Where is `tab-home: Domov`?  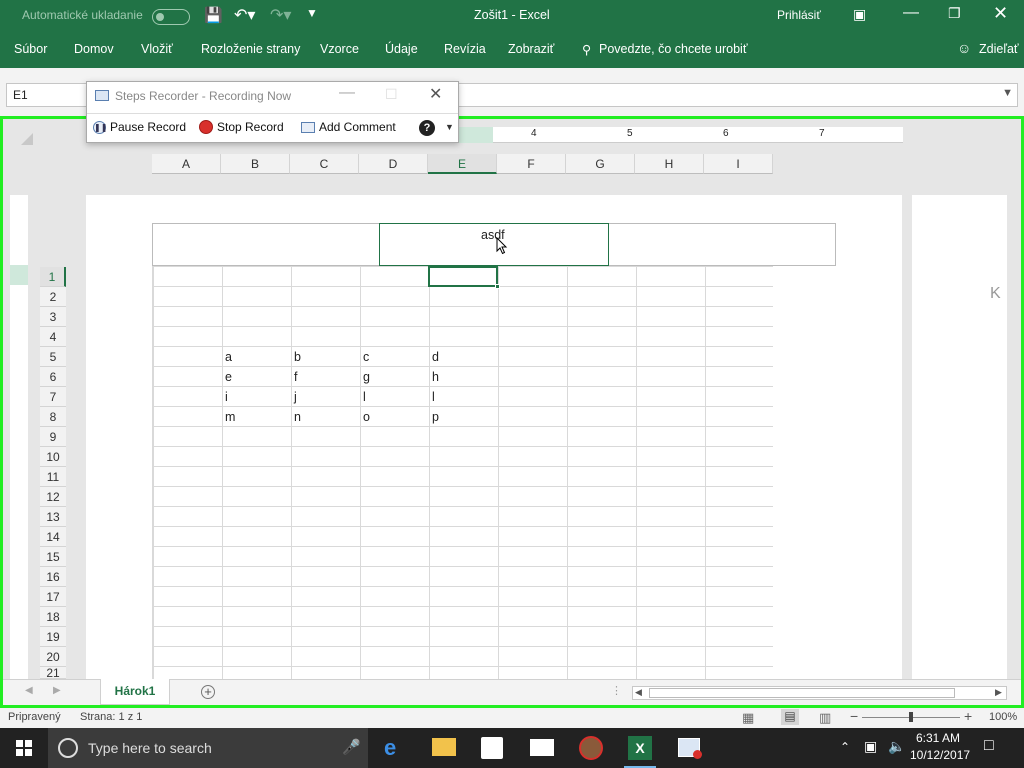
tab-home: Domov is located at coordinates (94, 49).